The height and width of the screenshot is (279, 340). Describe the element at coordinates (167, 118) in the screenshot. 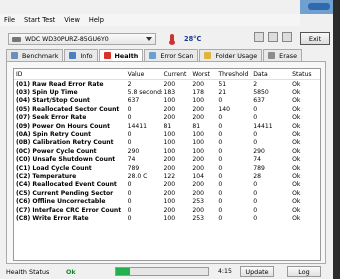

I see `table-row: (07) Seek Error Rate 0 200 200 0 0 Ok` at that location.